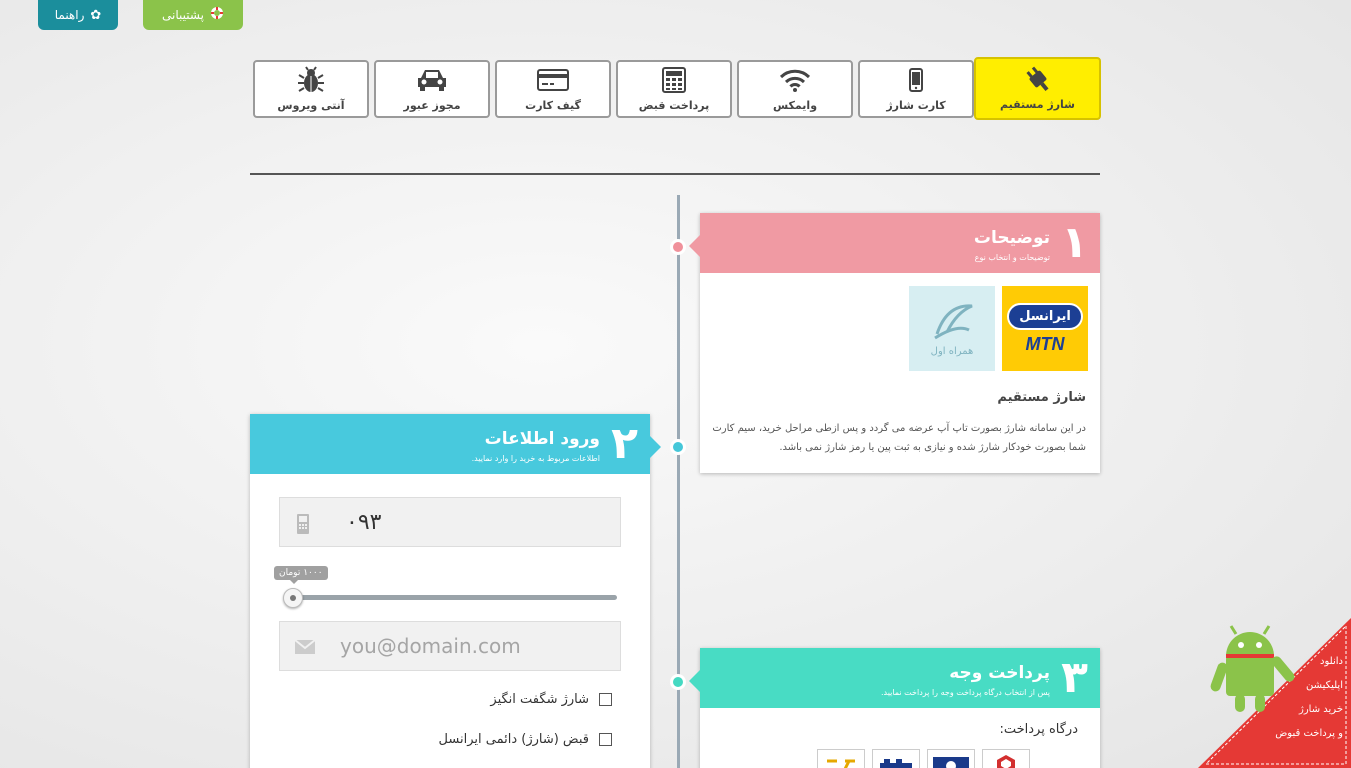  What do you see at coordinates (513, 739) in the screenshot?
I see `permanent-bill-label: قبض (شارژ) دائمی ایرانسل` at bounding box center [513, 739].